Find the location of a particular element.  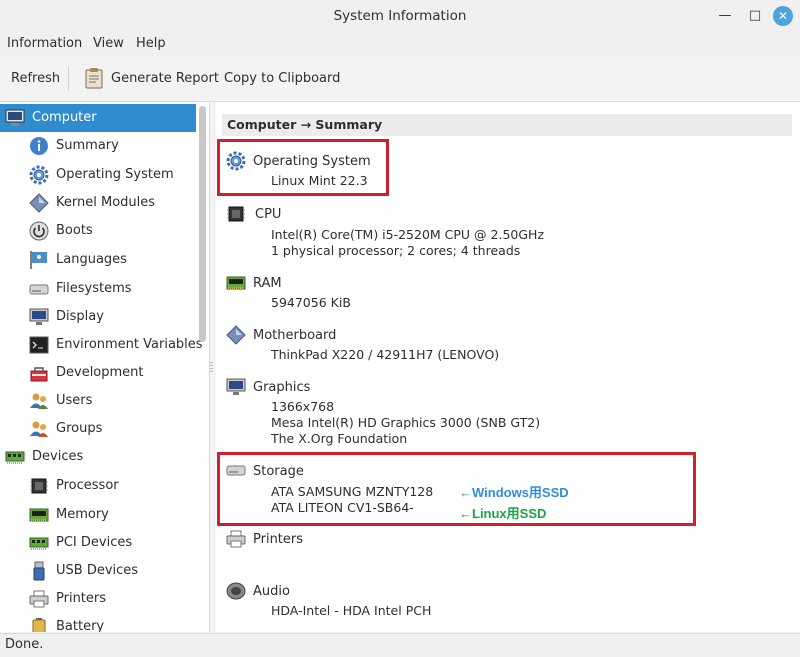

sidebar-item-display: Display is located at coordinates (98, 317).